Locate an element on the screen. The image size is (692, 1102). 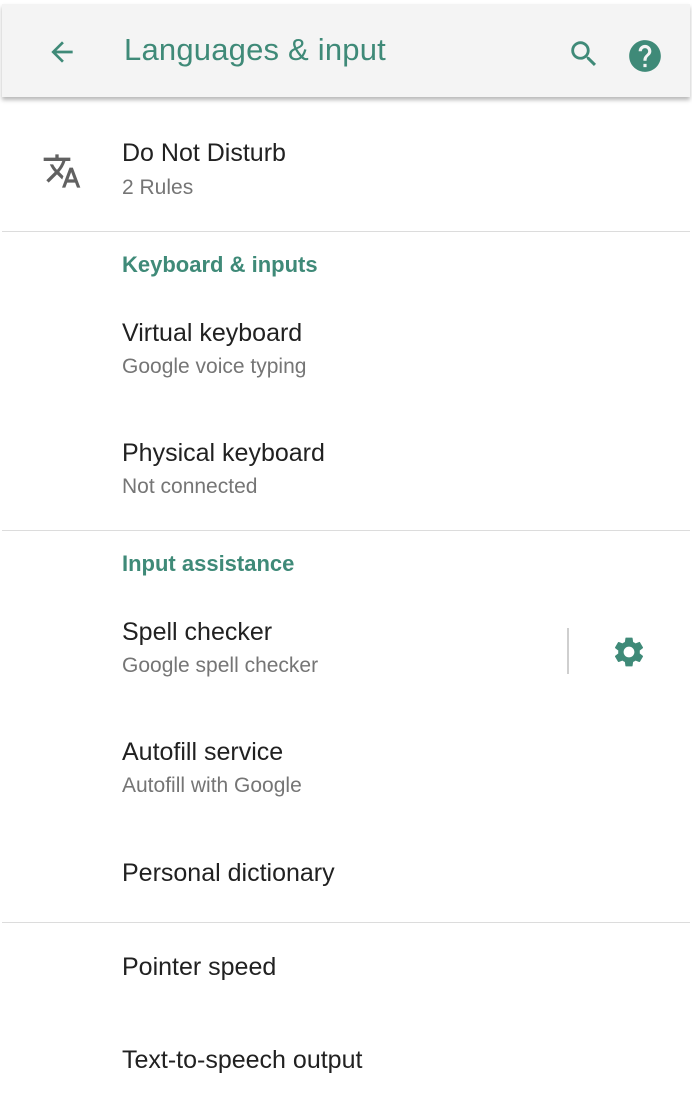
list-item-physical-keyboard: Physical keyboard Not connected is located at coordinates (346, 468).